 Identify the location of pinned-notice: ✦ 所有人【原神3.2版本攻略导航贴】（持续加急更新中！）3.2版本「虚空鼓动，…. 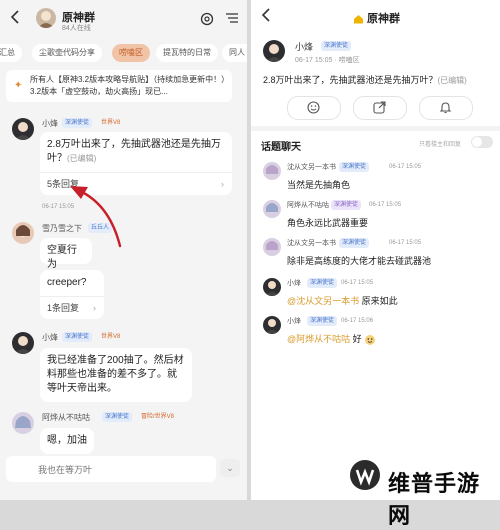
(119, 86).